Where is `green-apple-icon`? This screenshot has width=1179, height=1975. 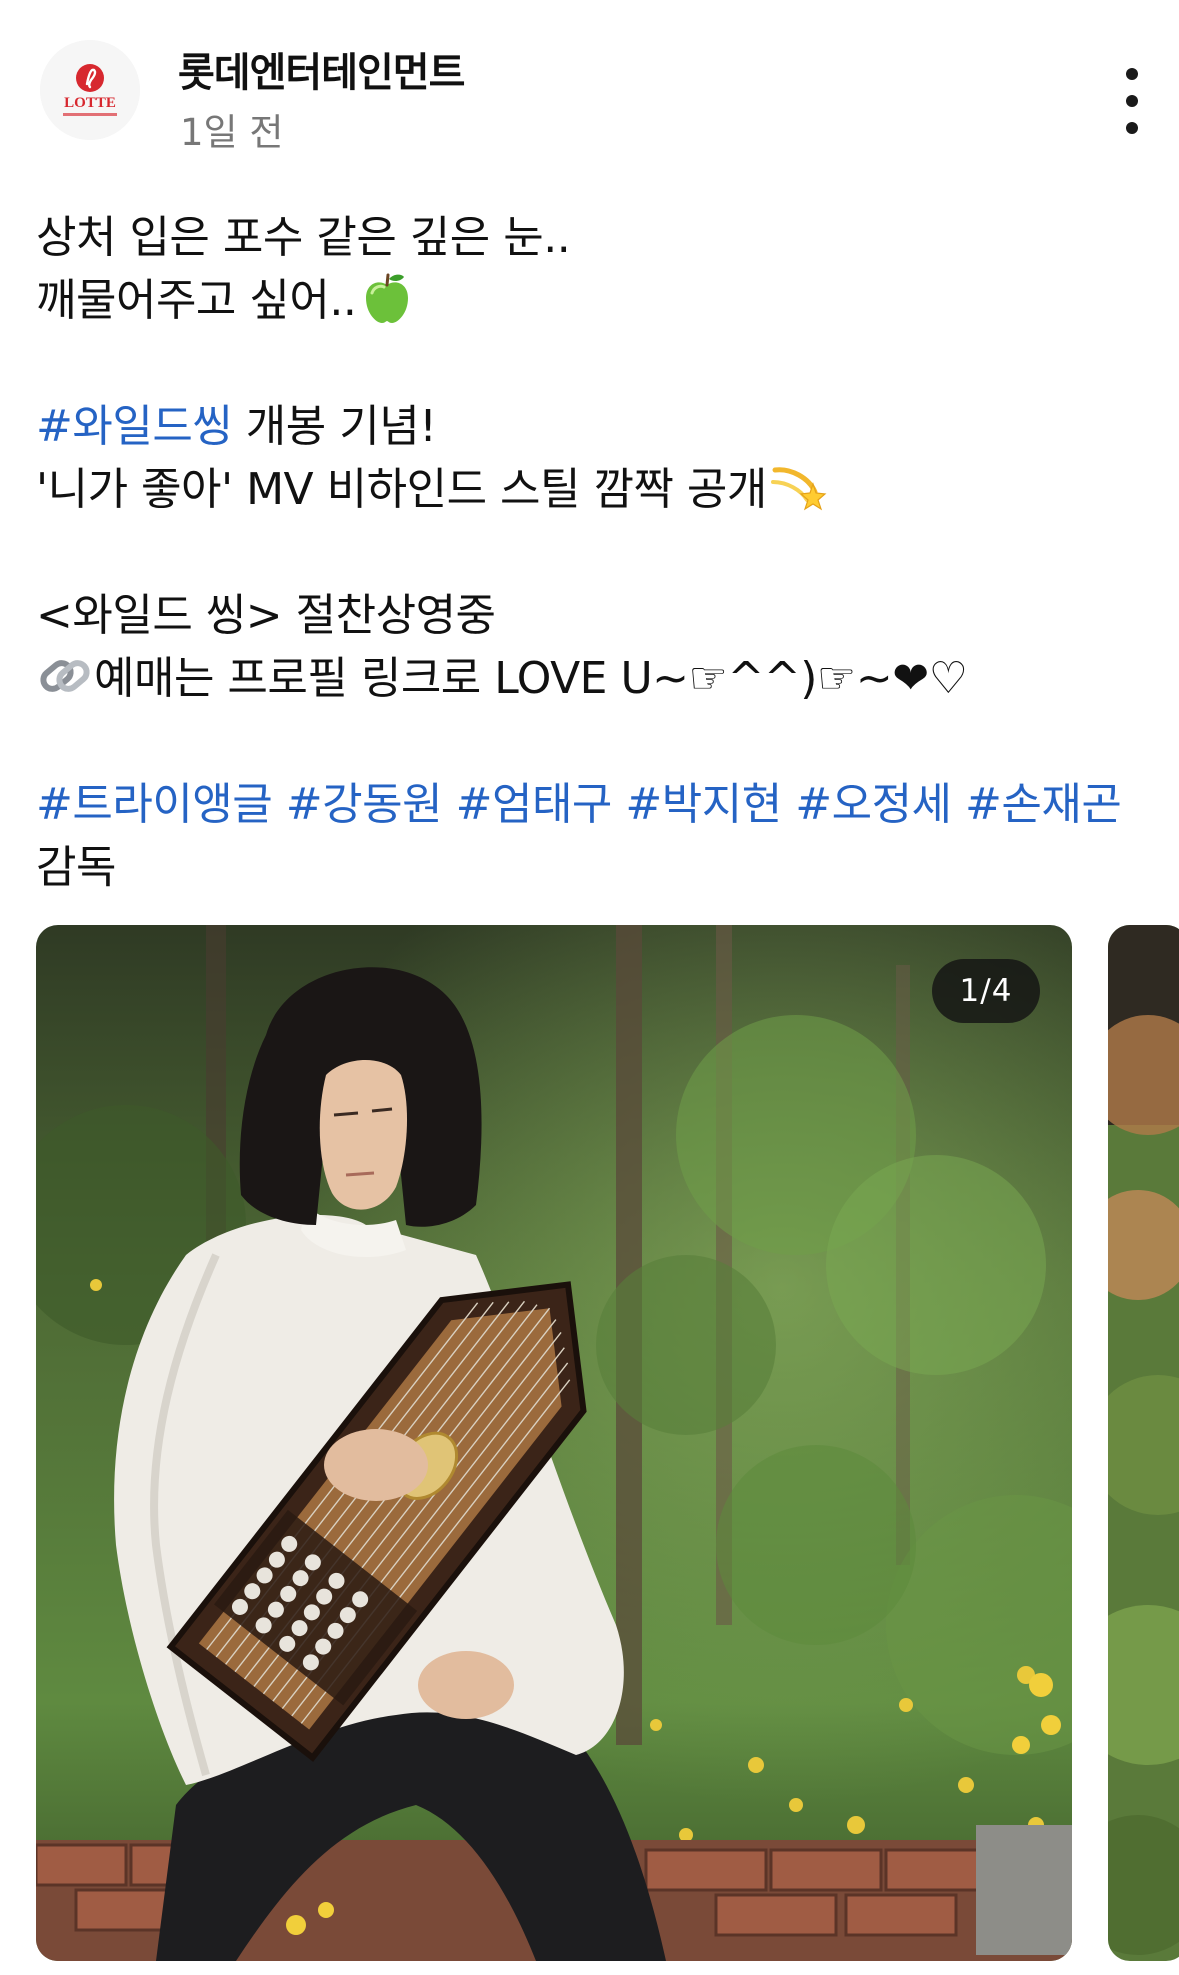 green-apple-icon is located at coordinates (387, 298).